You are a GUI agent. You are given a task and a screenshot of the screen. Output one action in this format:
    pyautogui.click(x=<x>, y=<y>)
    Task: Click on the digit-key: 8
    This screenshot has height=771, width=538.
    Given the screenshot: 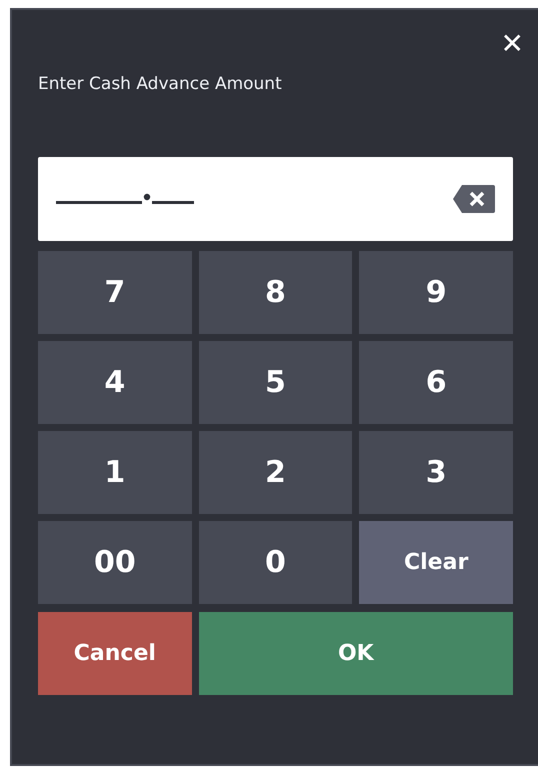 What is the action you would take?
    pyautogui.click(x=275, y=292)
    